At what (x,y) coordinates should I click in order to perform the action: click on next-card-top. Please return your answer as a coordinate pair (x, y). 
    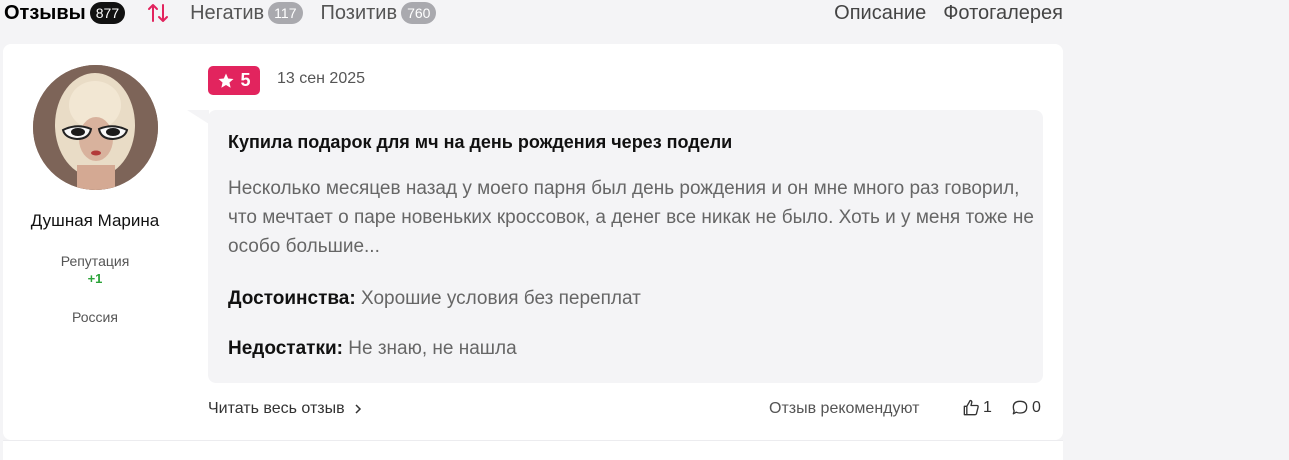
    Looking at the image, I should click on (533, 450).